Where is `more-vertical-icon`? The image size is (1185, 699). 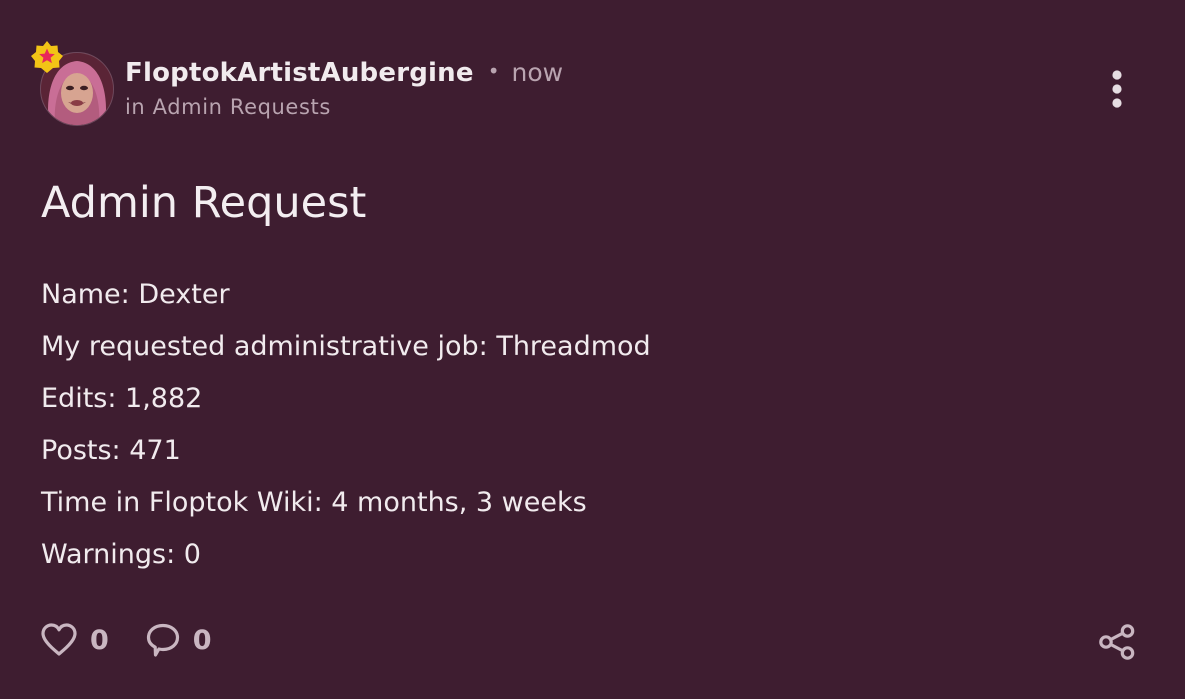 more-vertical-icon is located at coordinates (1117, 90).